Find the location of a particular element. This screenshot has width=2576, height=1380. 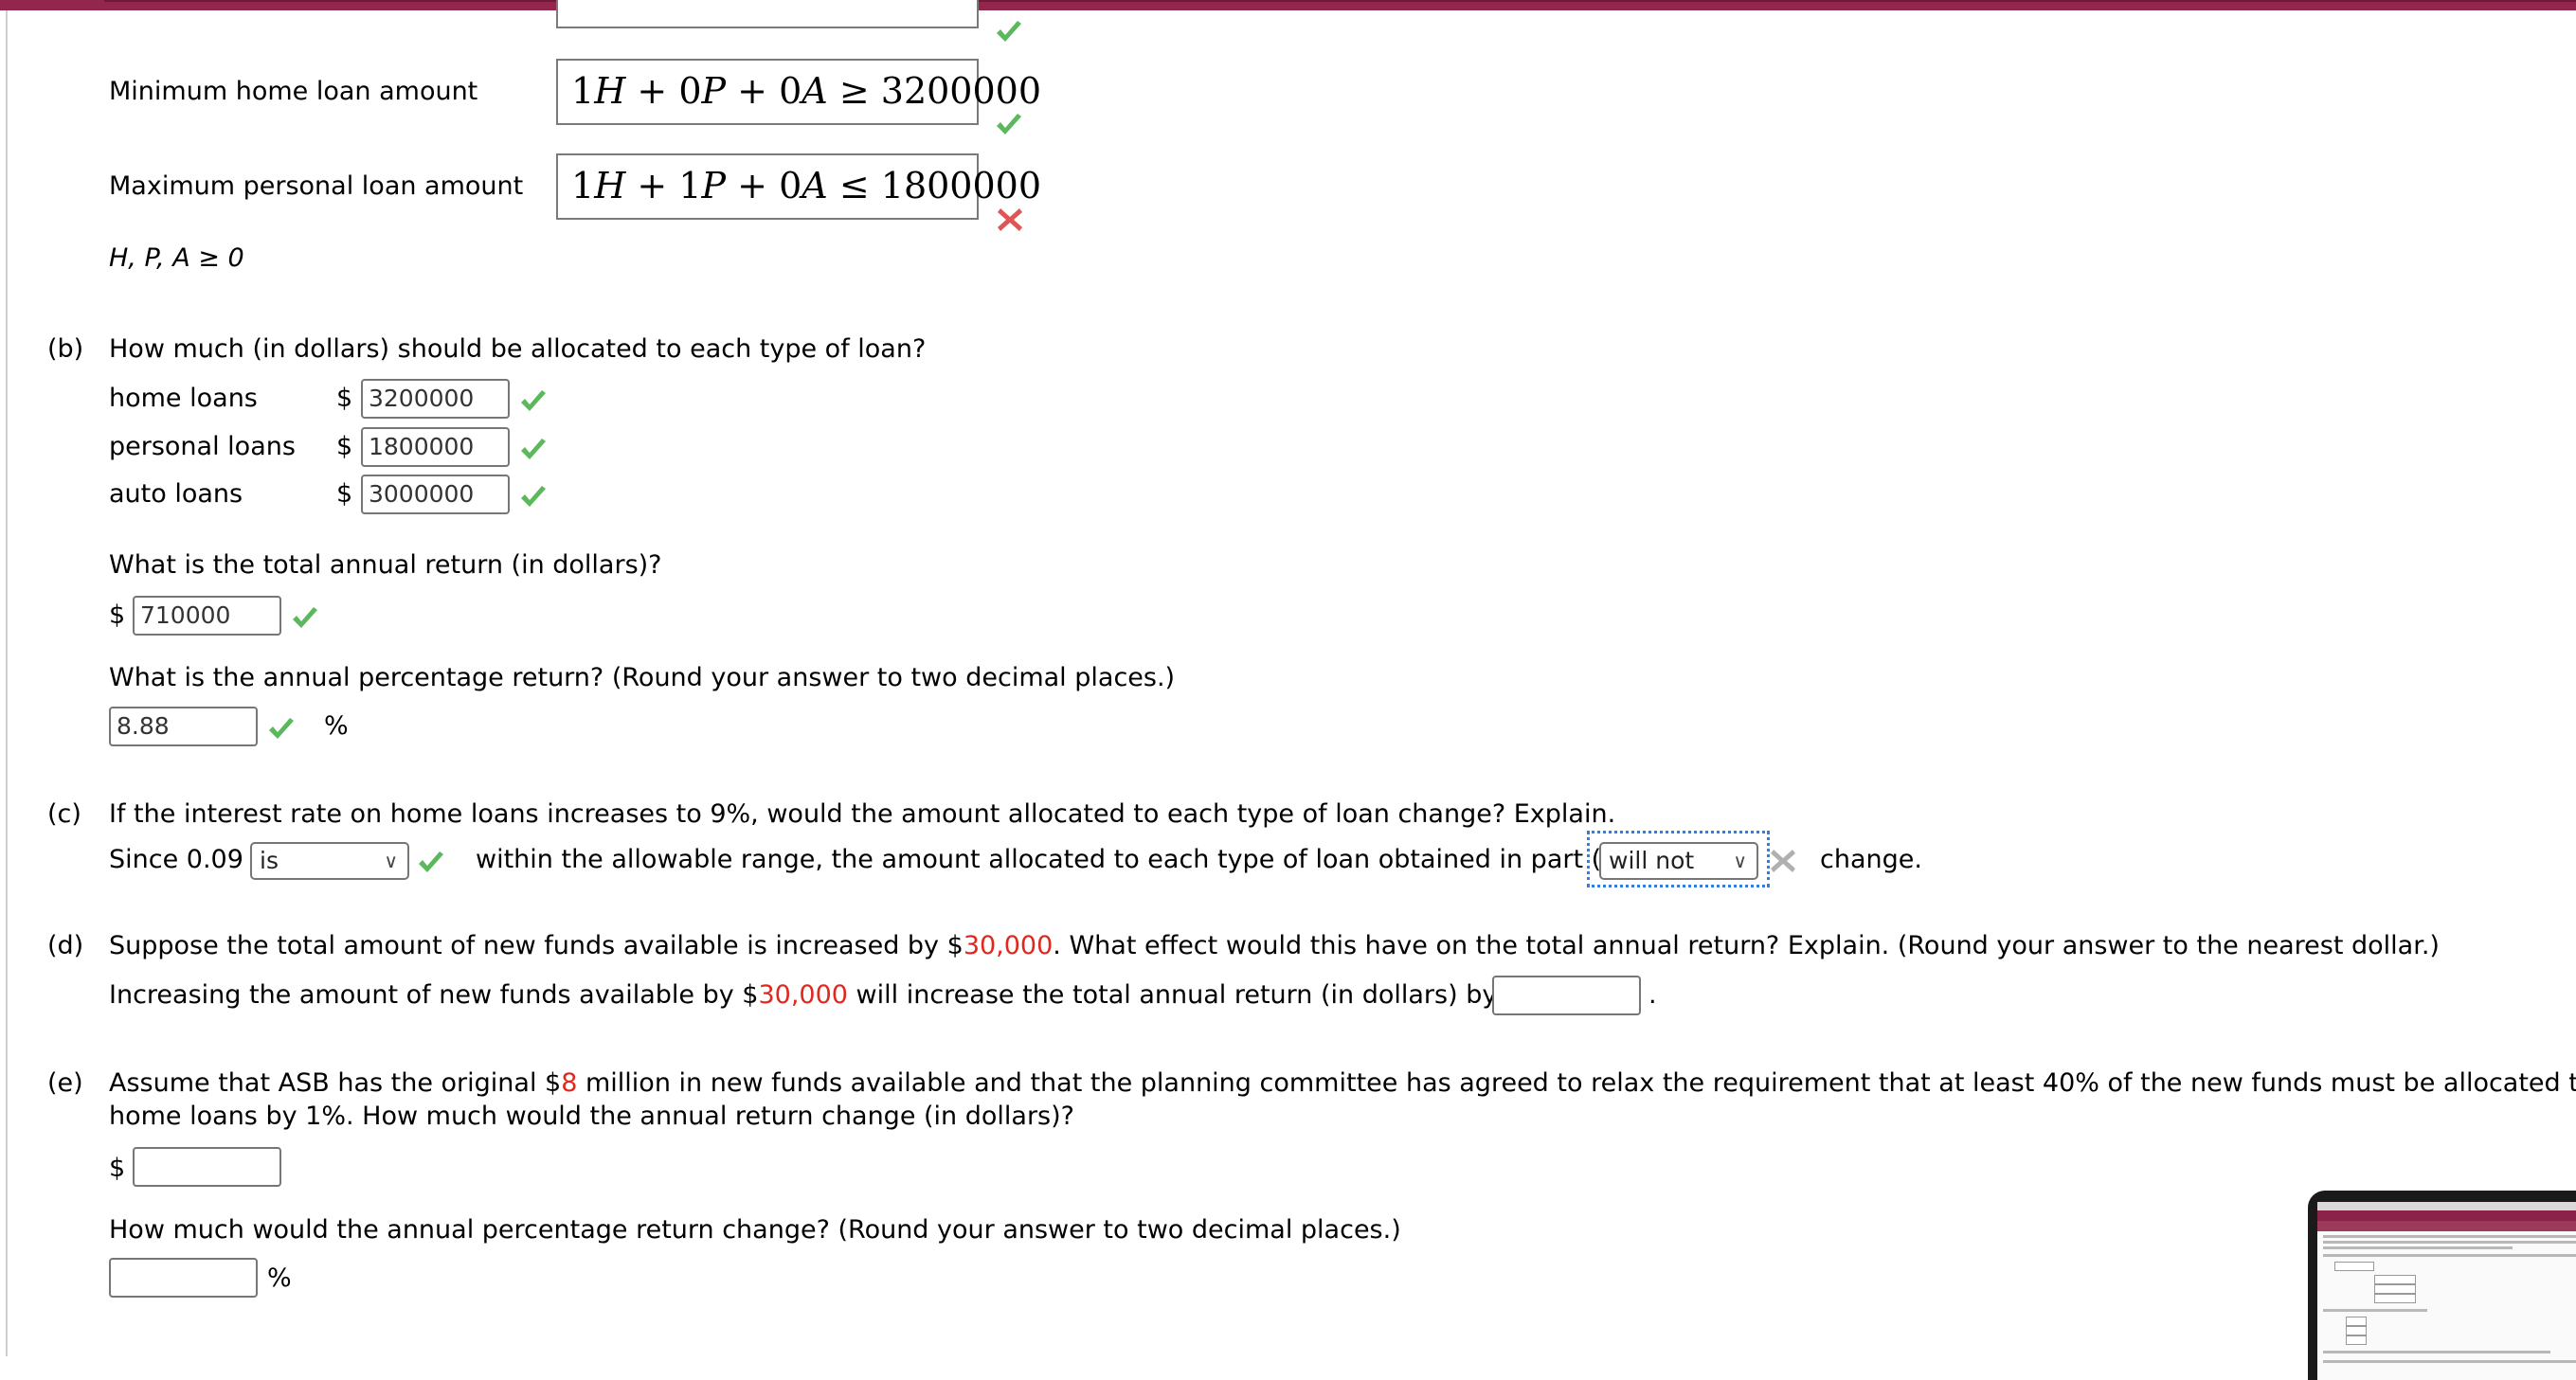

content-left-border is located at coordinates (7, 683).